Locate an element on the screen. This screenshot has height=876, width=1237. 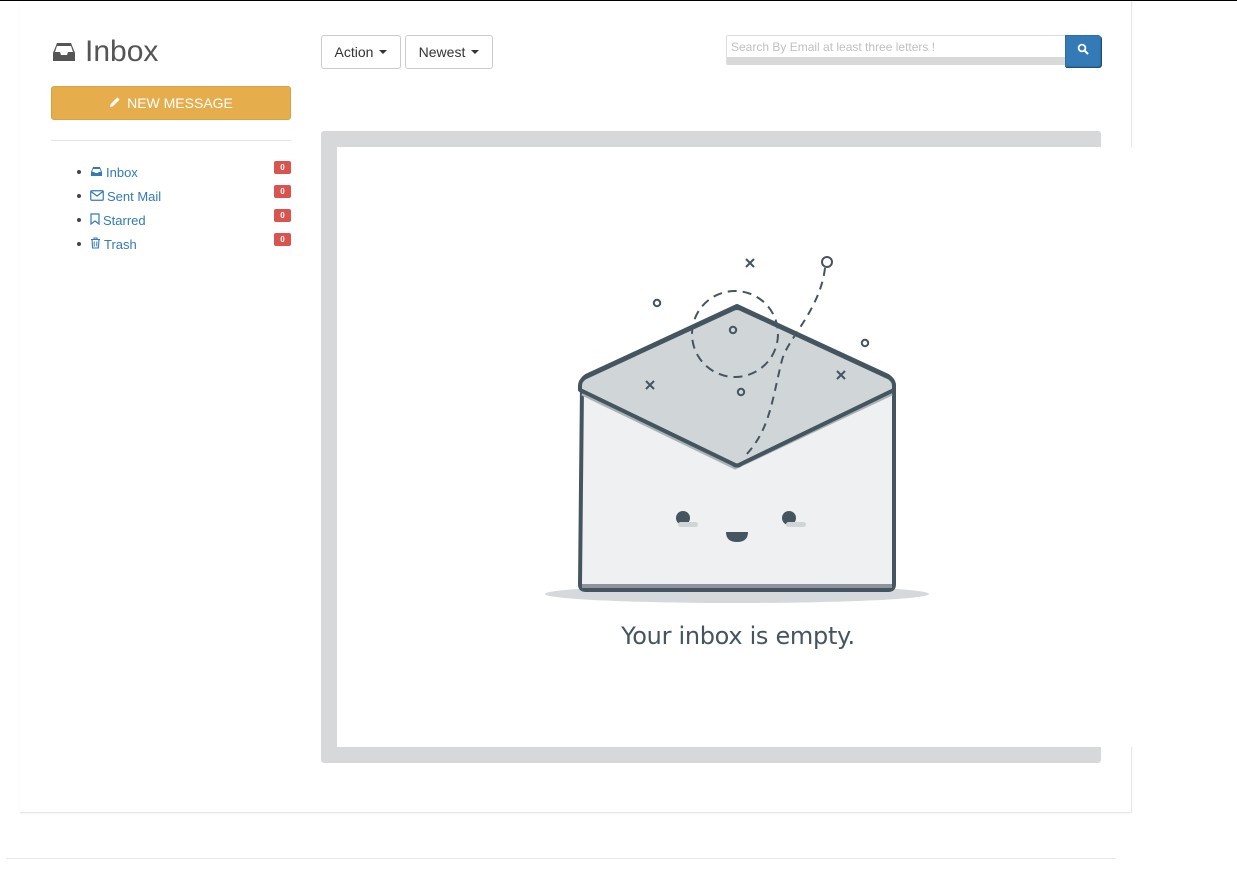
folder-link-sent-mail: Sent Mail is located at coordinates (125, 196).